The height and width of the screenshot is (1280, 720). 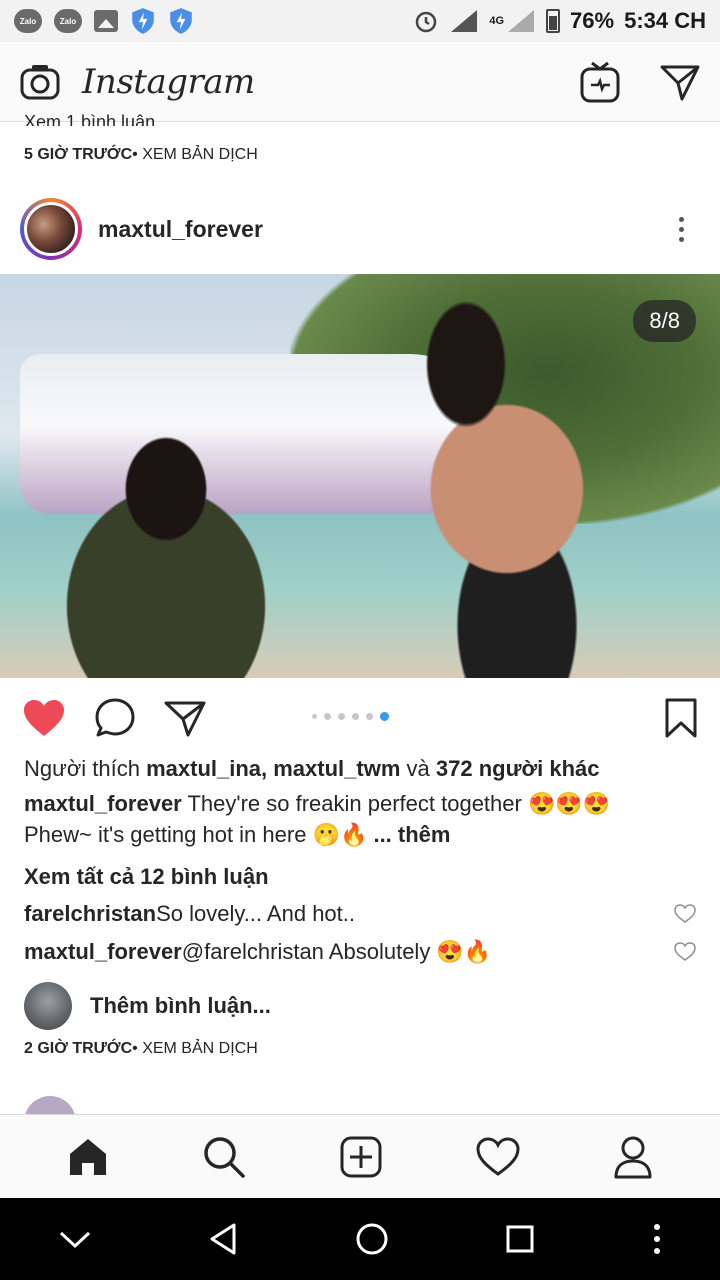 What do you see at coordinates (78, 1048) in the screenshot?
I see `post-time-text: 2 GIỜ TRƯỚC` at bounding box center [78, 1048].